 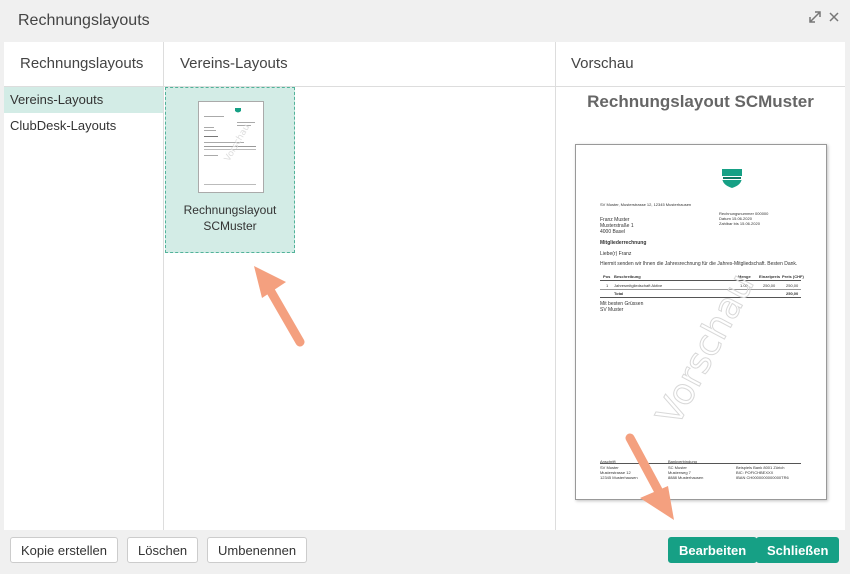 I want to click on layout-thumbnail: Vorschau, so click(x=231, y=147).